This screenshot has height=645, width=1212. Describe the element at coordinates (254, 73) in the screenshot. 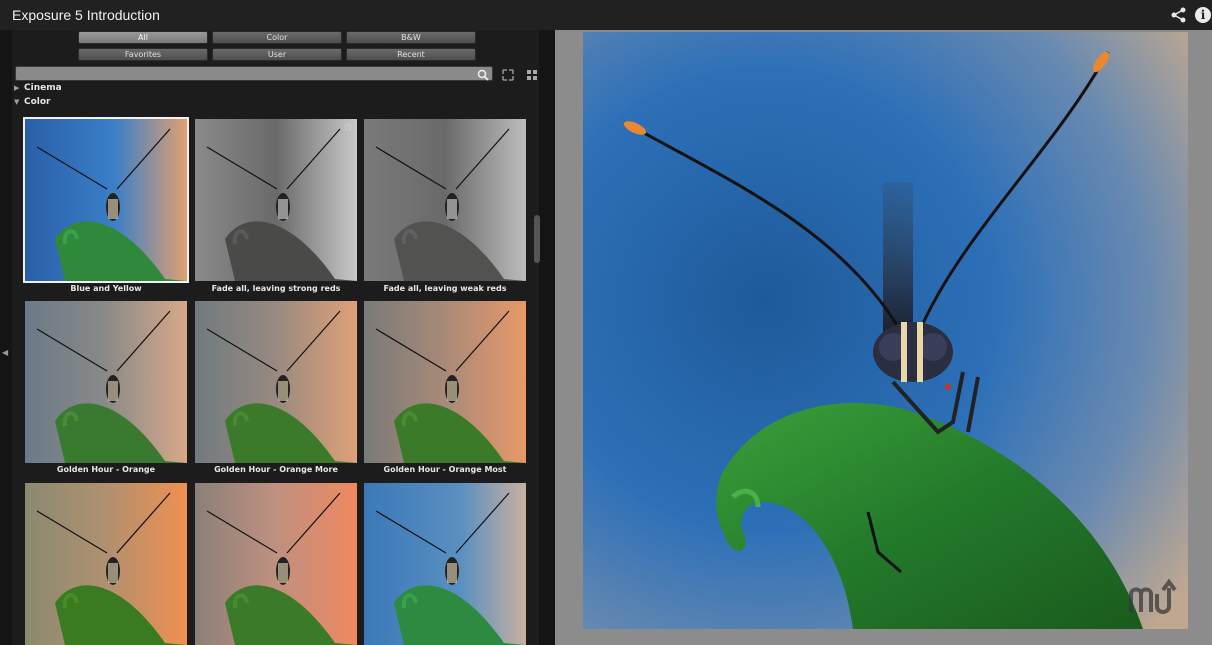

I see `search-input` at that location.